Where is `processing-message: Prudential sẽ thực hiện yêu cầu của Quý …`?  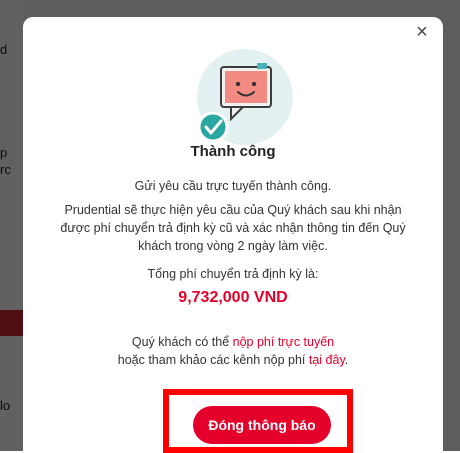 processing-message: Prudential sẽ thực hiện yêu cầu của Quý … is located at coordinates (233, 228).